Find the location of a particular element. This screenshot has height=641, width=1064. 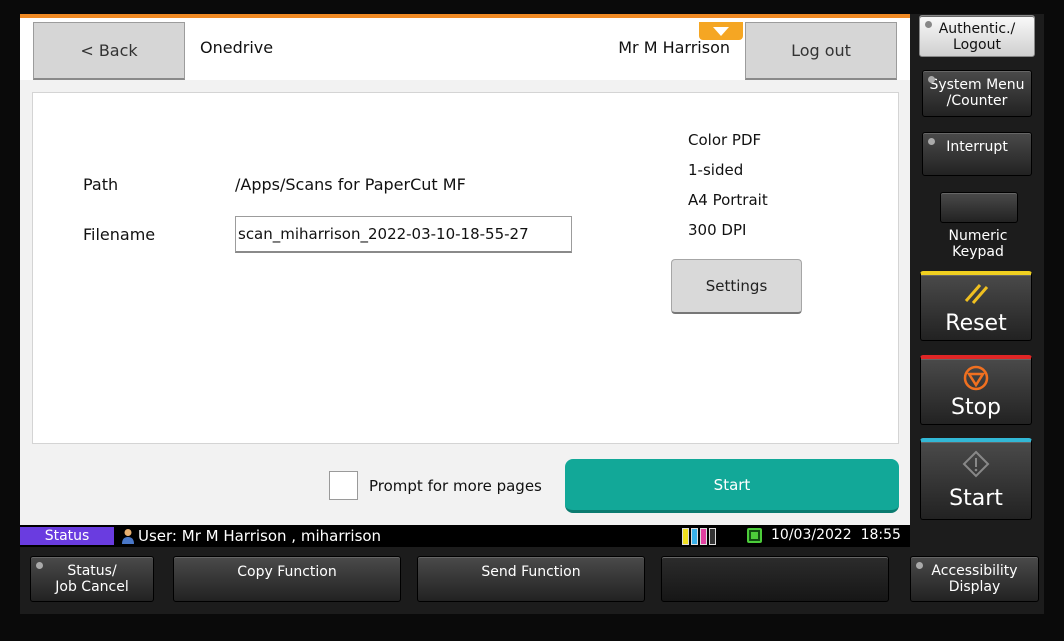

status-job-label-1: Status/ is located at coordinates (92, 571).